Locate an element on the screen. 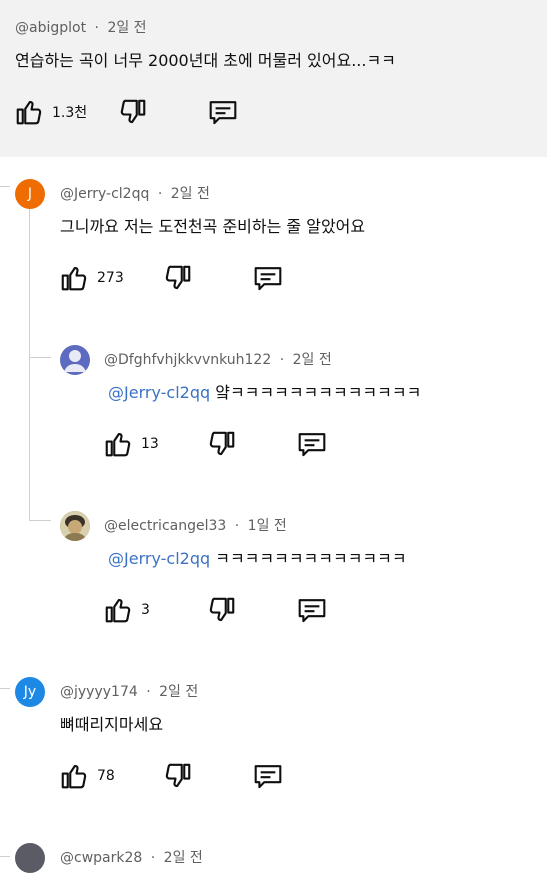 The width and height of the screenshot is (547, 876). comment-text: @Jerry-cl2qq ㅋㅋㅋㅋㅋㅋㅋㅋㅋㅋㅋㅋㅋ is located at coordinates (257, 557).